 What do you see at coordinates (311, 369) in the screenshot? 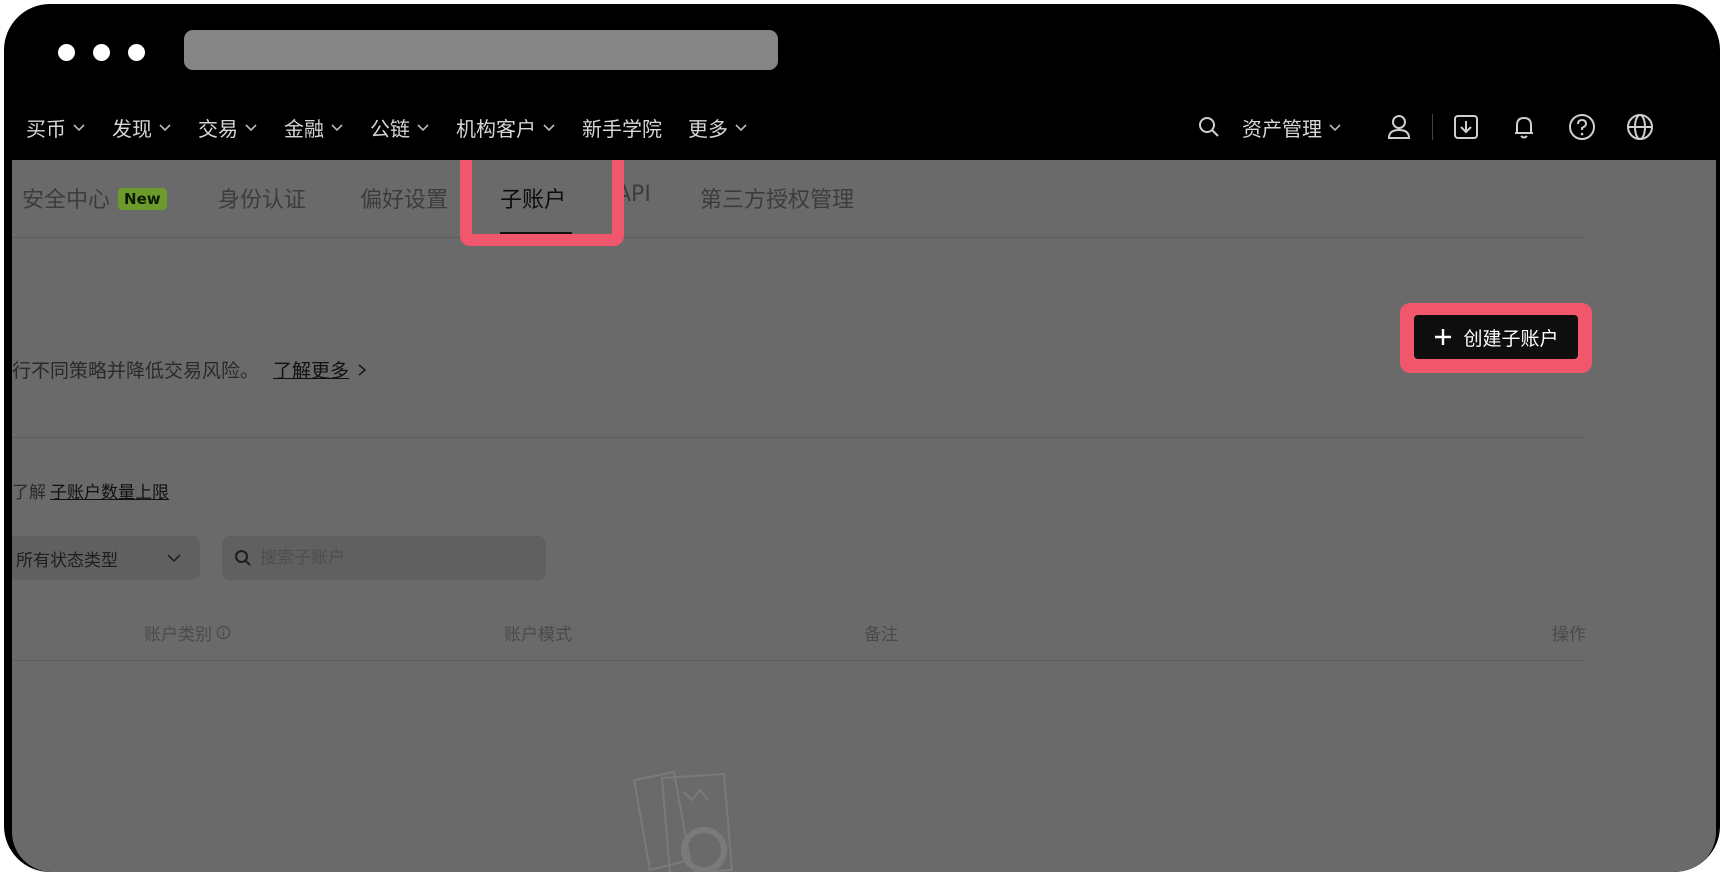
I see `learn-more-link: 了解更多` at bounding box center [311, 369].